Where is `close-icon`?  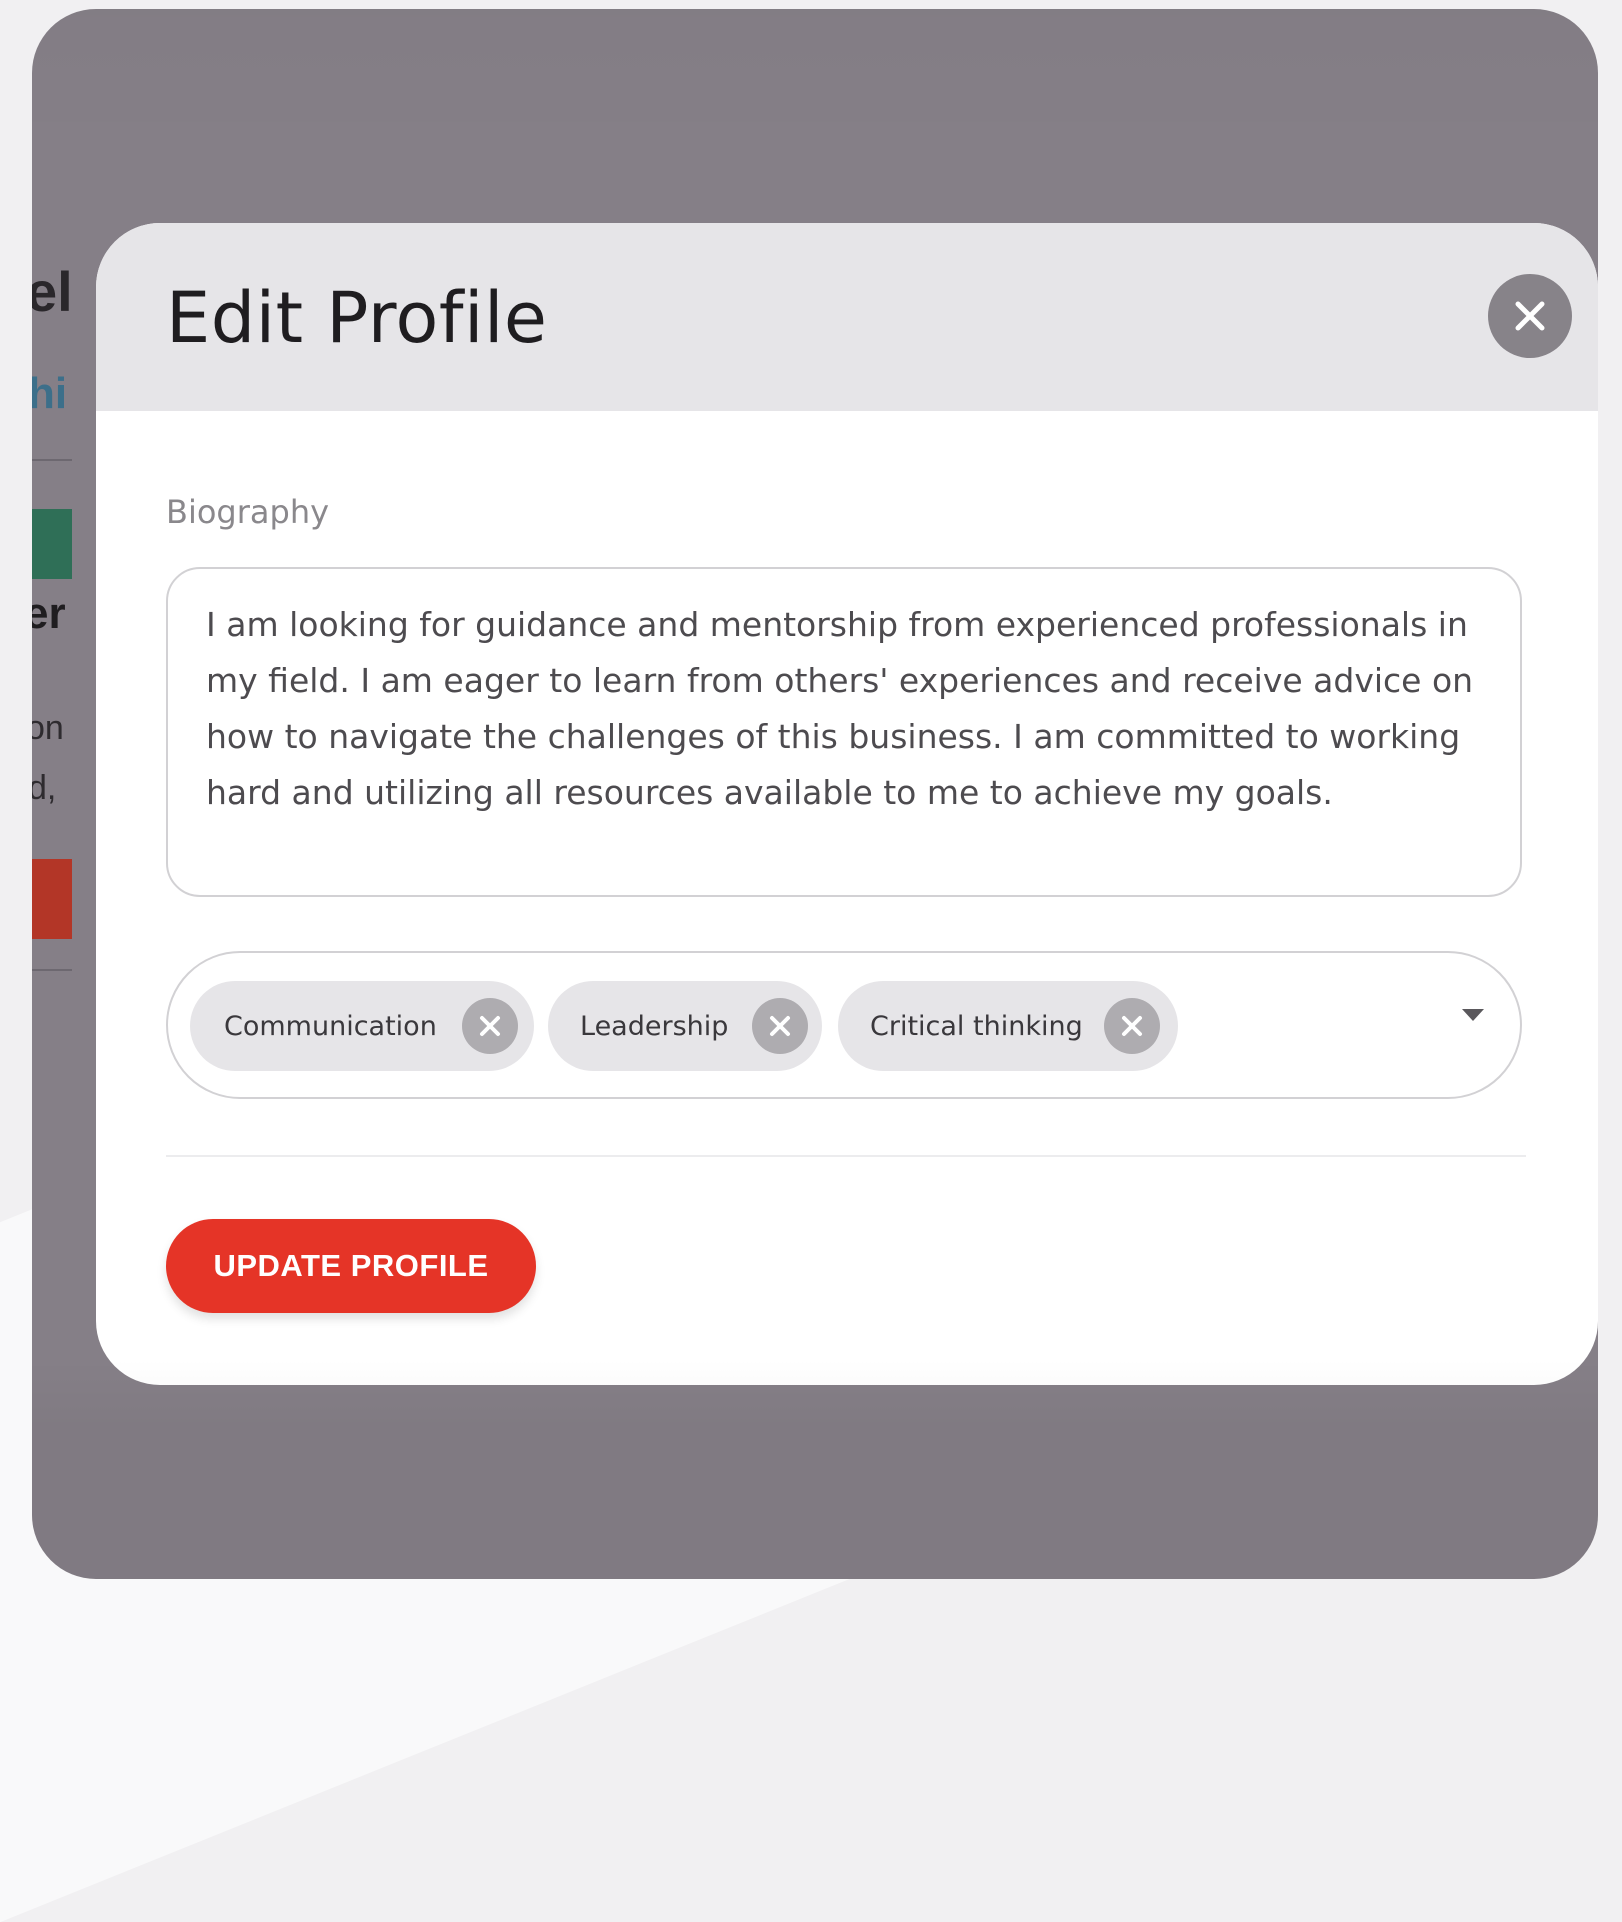
close-icon is located at coordinates (1530, 316).